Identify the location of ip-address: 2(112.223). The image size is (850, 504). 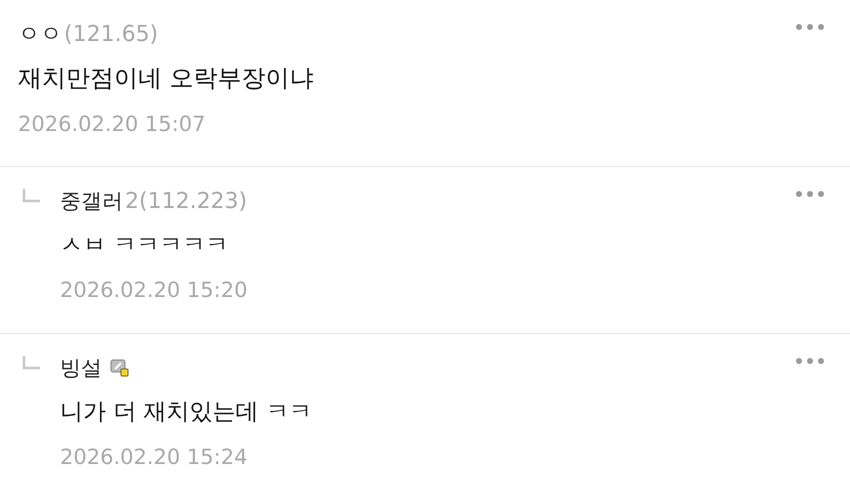
(186, 201).